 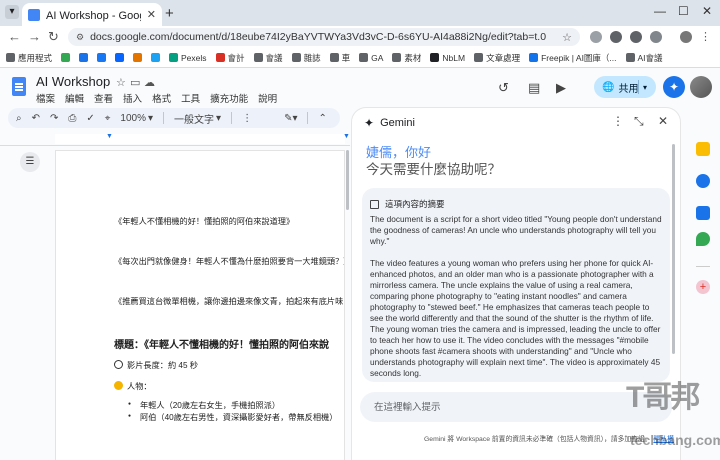 What do you see at coordinates (704, 230) in the screenshot?
I see `side-rail: +` at bounding box center [704, 230].